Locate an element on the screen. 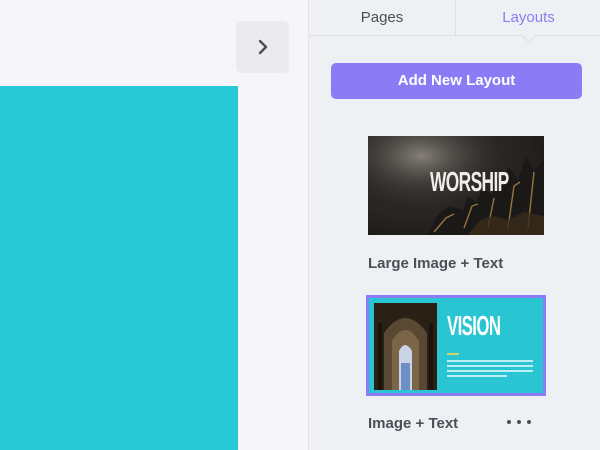 The width and height of the screenshot is (600, 450). thumbnail-title-text: WORSHIP is located at coordinates (469, 181).